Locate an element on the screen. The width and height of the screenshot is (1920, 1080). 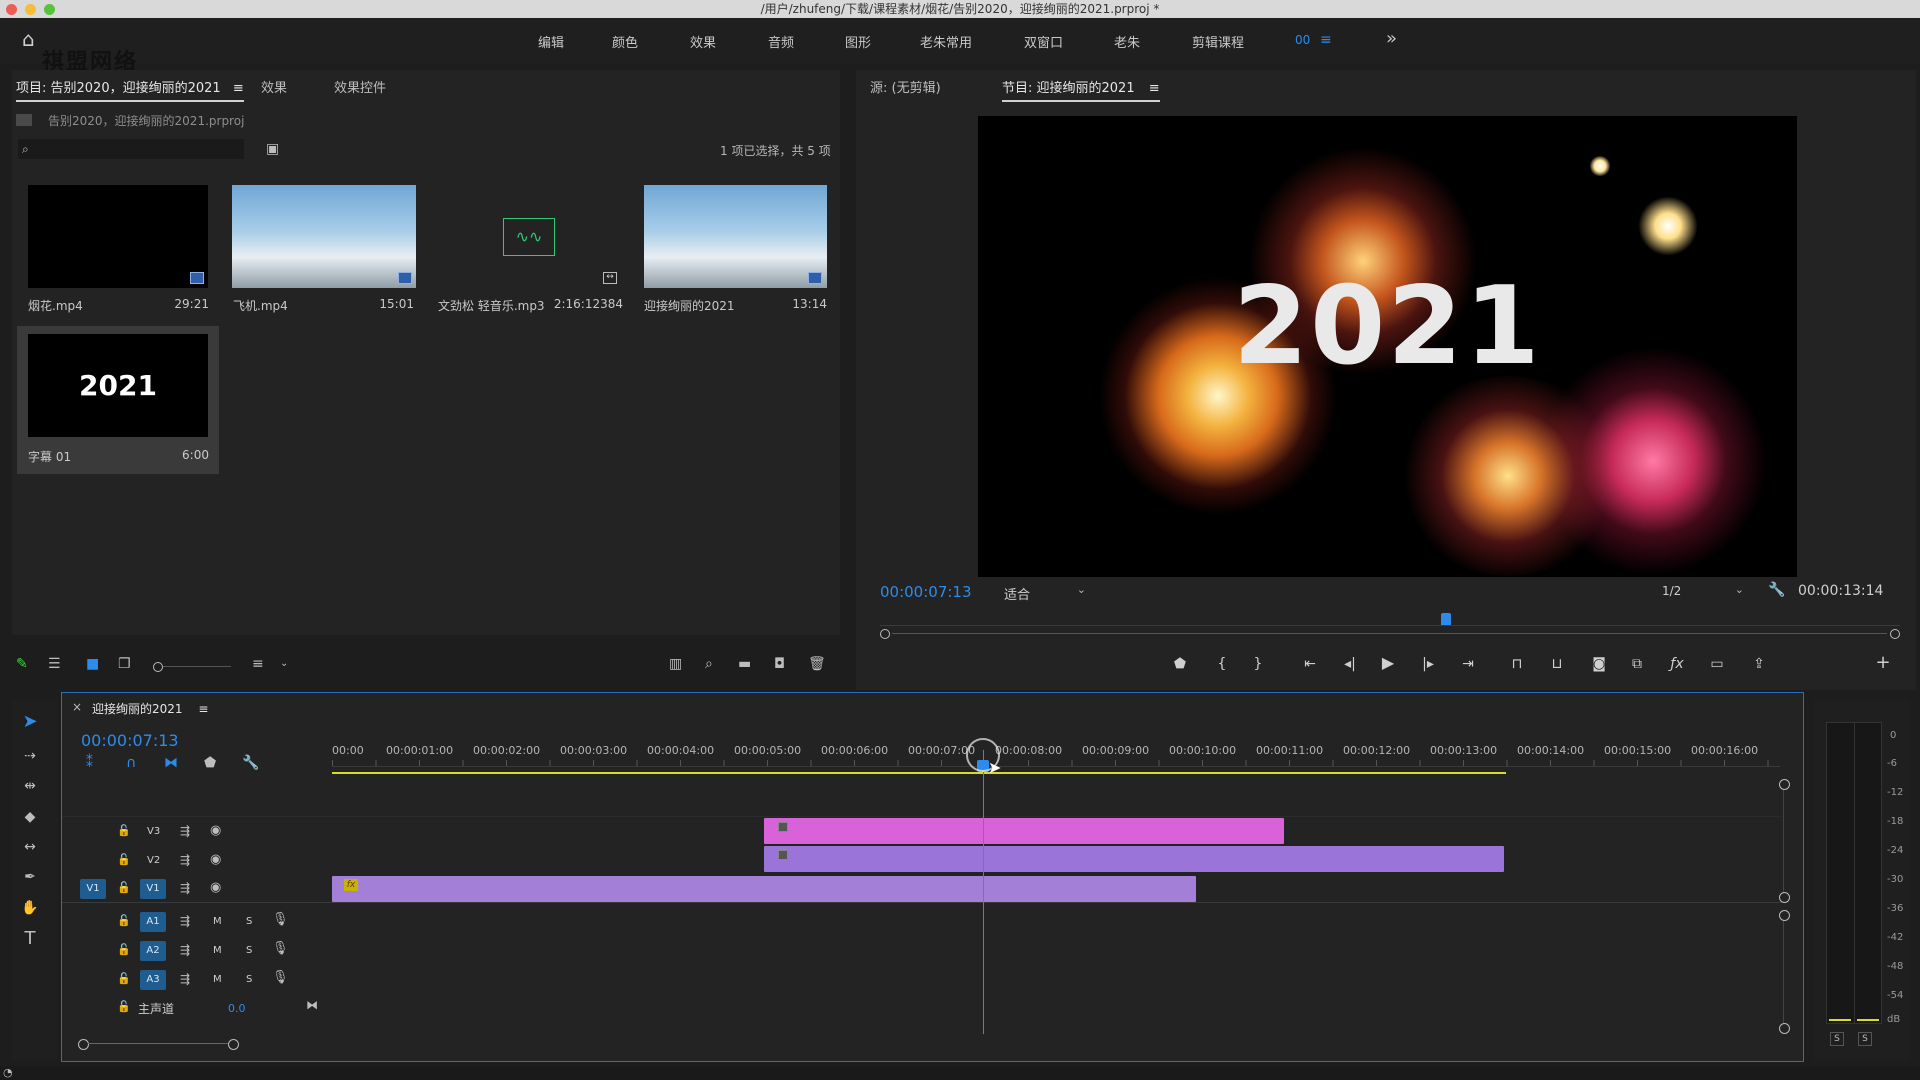
workspace-dual-window: 双窗口 is located at coordinates (1043, 41).